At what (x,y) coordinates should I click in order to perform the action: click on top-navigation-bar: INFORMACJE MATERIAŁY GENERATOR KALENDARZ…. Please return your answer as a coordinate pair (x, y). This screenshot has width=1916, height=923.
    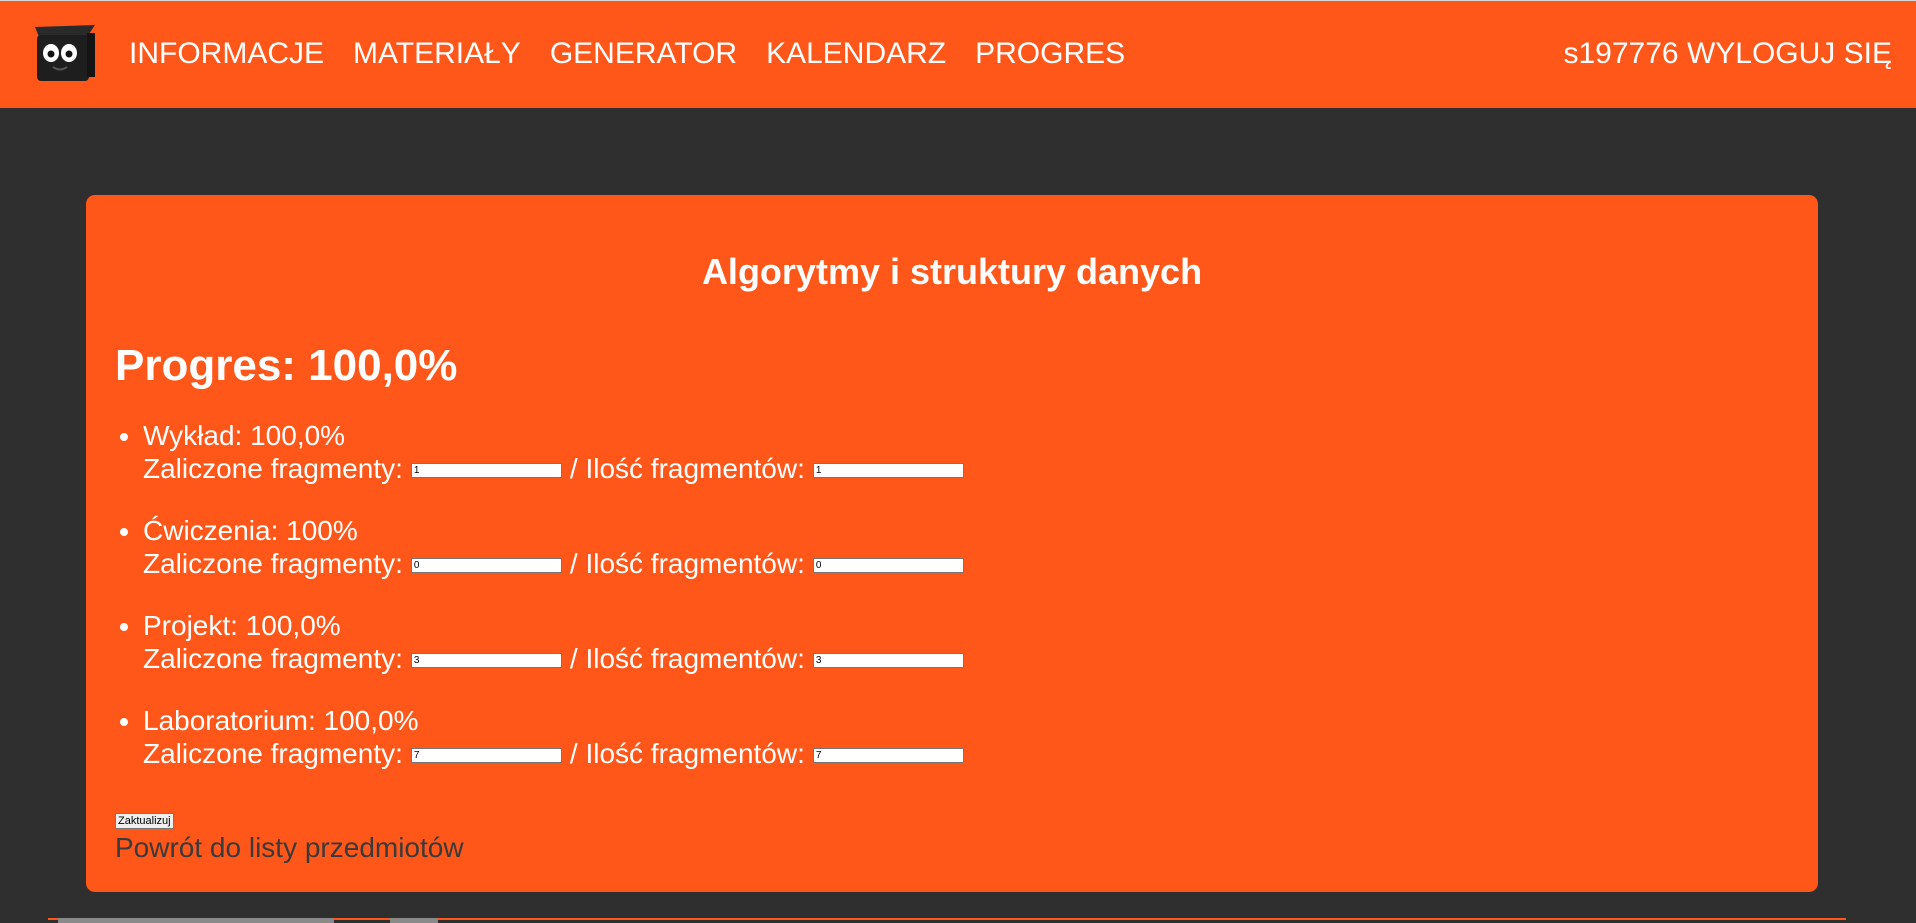
    Looking at the image, I should click on (958, 54).